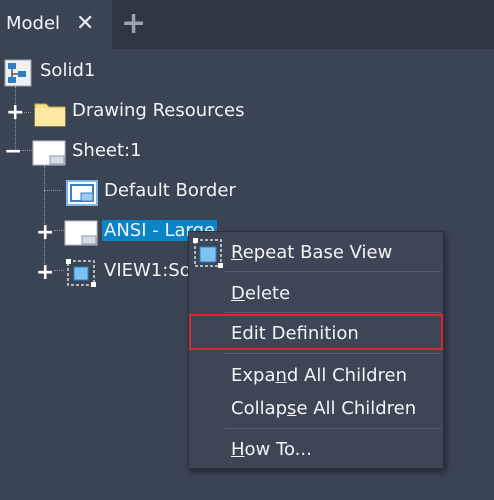  Describe the element at coordinates (49, 153) in the screenshot. I see `sheet-icon` at that location.